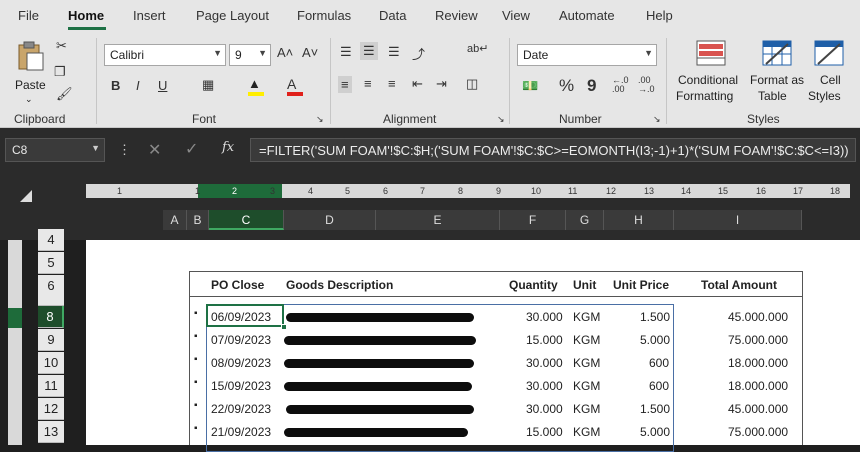 This screenshot has width=860, height=452. Describe the element at coordinates (198, 220) in the screenshot. I see `column-header-b: B` at that location.